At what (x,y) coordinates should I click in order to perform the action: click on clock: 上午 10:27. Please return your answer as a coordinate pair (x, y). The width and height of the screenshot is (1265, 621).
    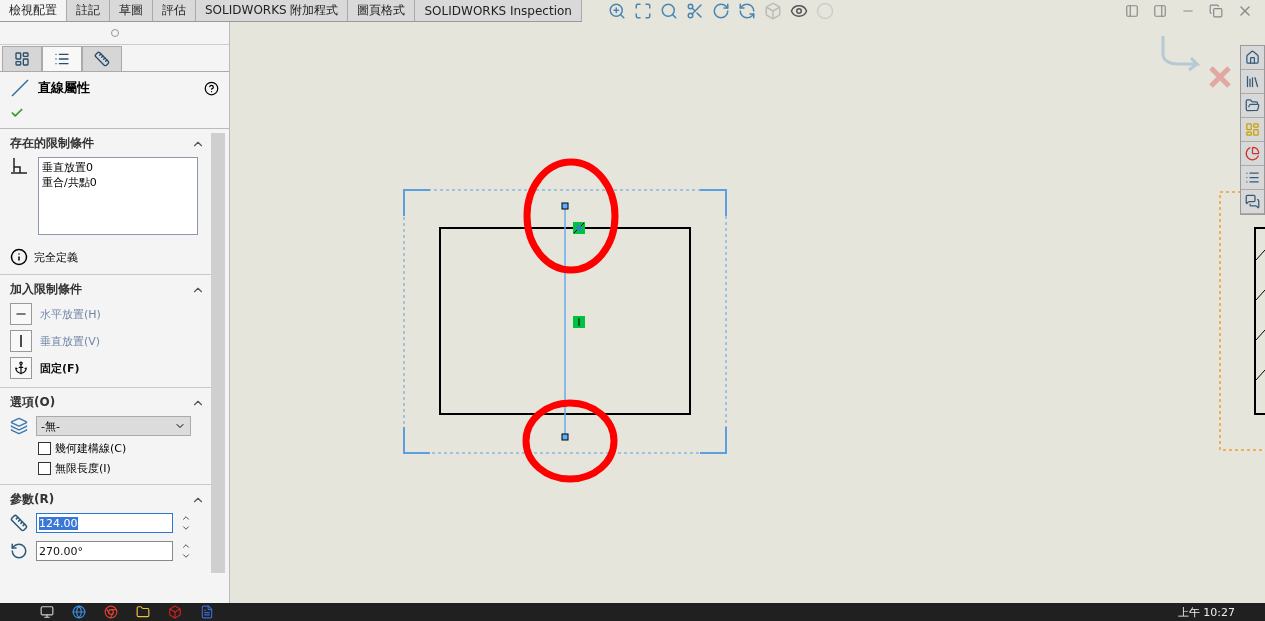
    Looking at the image, I should click on (1206, 612).